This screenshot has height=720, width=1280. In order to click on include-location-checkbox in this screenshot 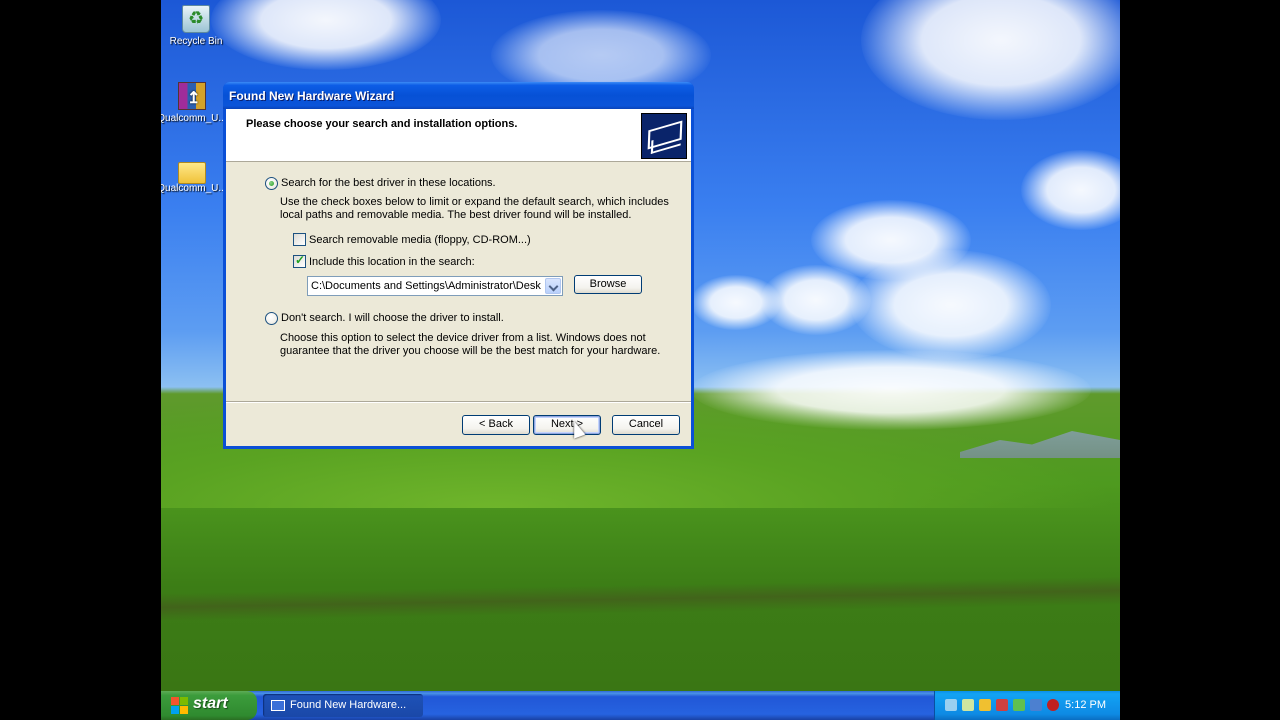, I will do `click(299, 260)`.